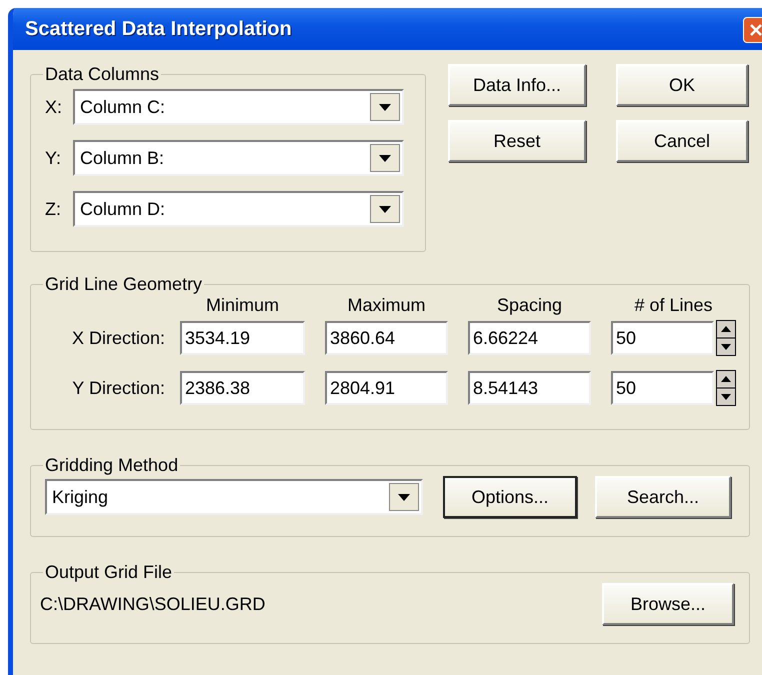  Describe the element at coordinates (54, 107) in the screenshot. I see `field-label: X:` at that location.